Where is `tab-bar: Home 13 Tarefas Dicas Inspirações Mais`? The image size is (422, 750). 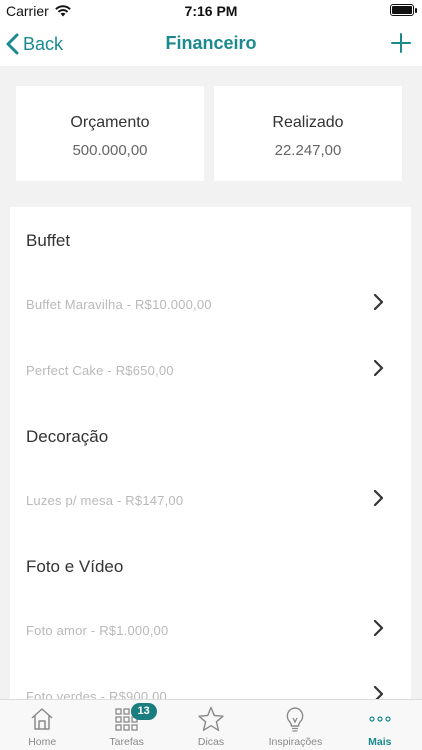
tab-bar: Home 13 Tarefas Dicas Inspirações Mais is located at coordinates (211, 724).